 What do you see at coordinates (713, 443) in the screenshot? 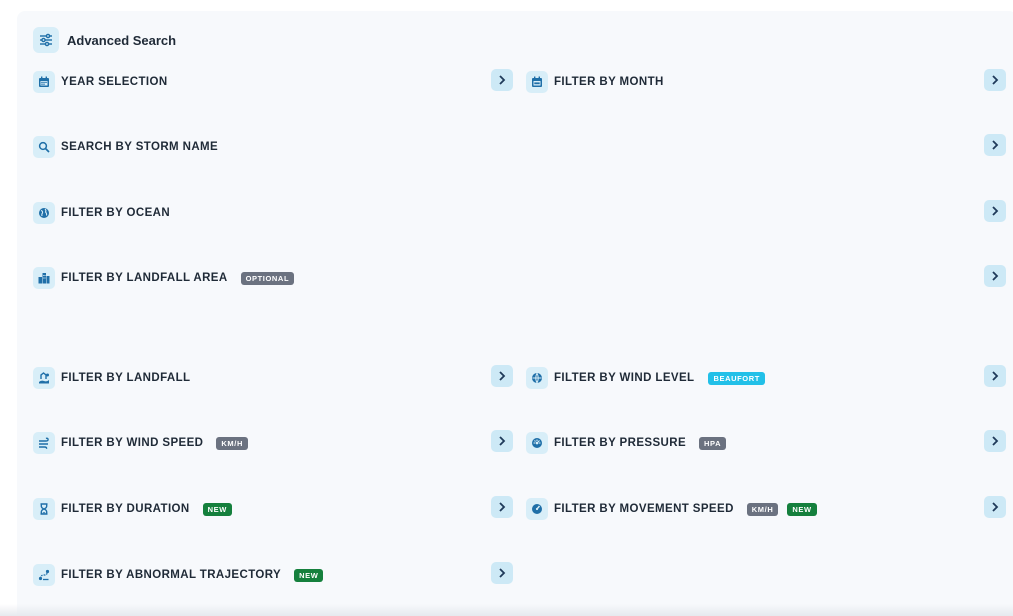
I see `unit-badge: HPA` at bounding box center [713, 443].